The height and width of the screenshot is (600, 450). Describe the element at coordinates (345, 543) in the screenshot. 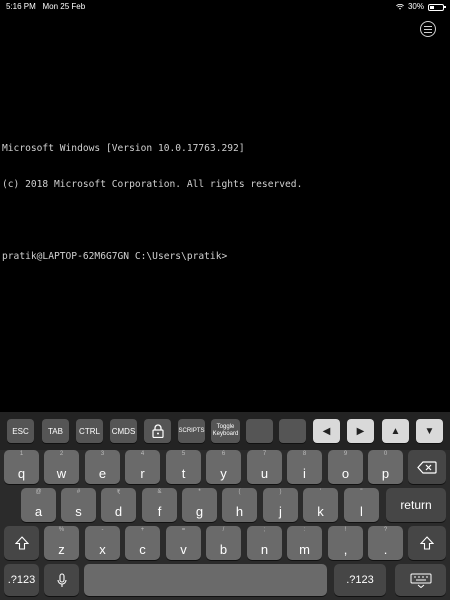

I see `key-comma: !,` at that location.